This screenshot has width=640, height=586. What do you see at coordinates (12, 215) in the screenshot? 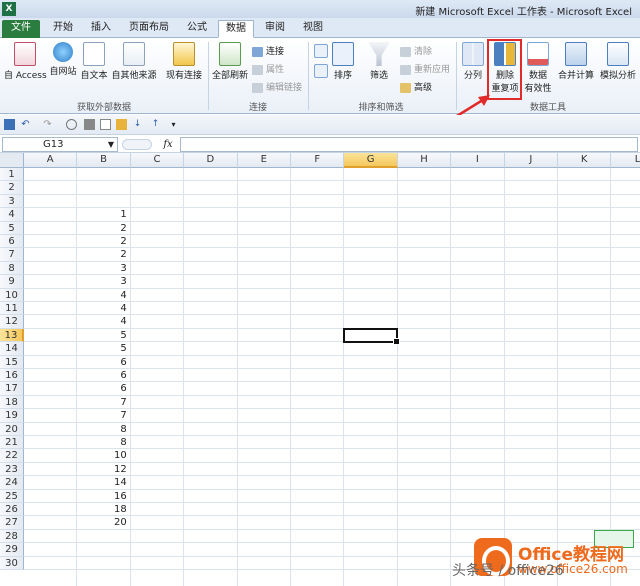
I see `row-header-4: 4` at bounding box center [12, 215].